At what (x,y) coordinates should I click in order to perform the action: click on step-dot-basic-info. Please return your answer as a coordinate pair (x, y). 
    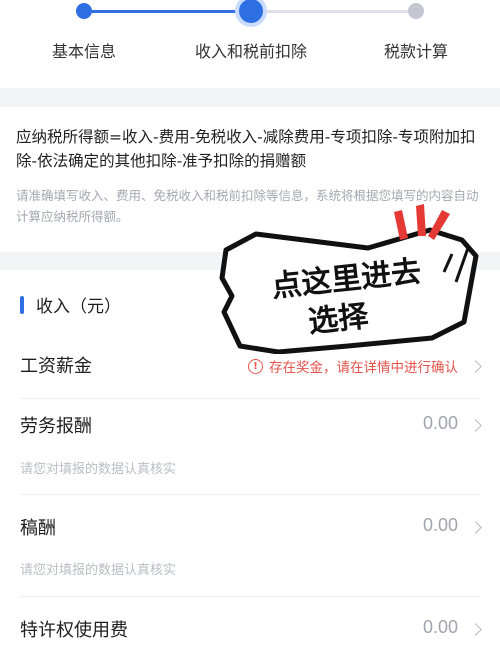
    Looking at the image, I should click on (84, 11).